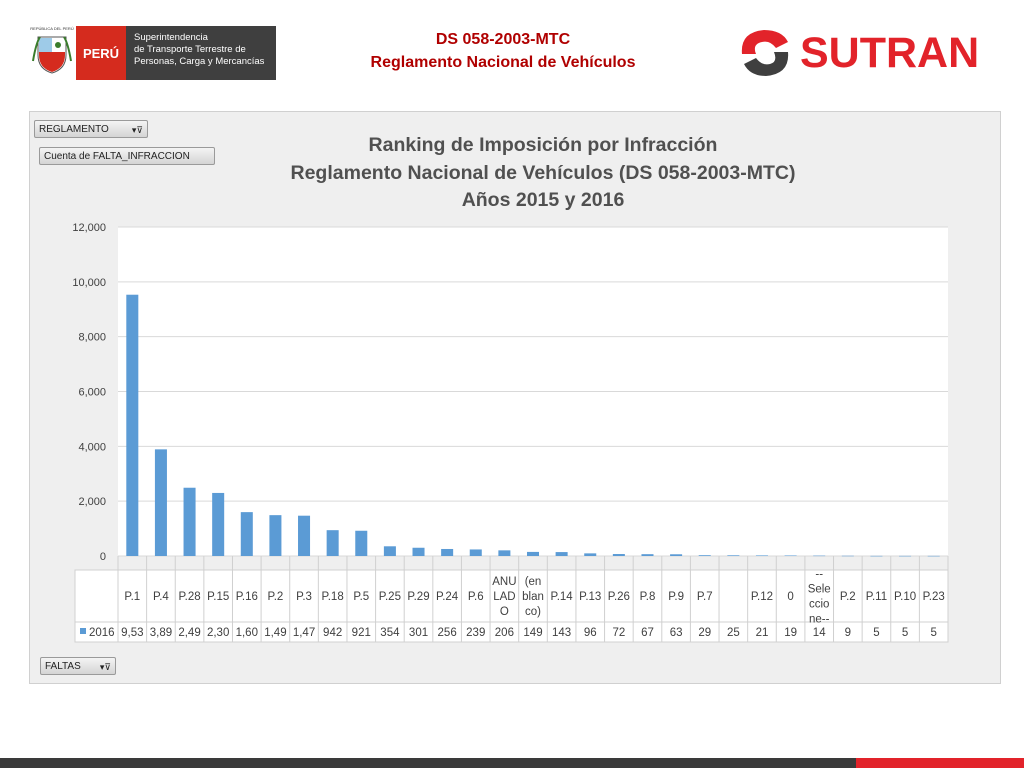 This screenshot has width=1024, height=768. What do you see at coordinates (819, 605) in the screenshot?
I see `x-tick-label: ccio` at bounding box center [819, 605].